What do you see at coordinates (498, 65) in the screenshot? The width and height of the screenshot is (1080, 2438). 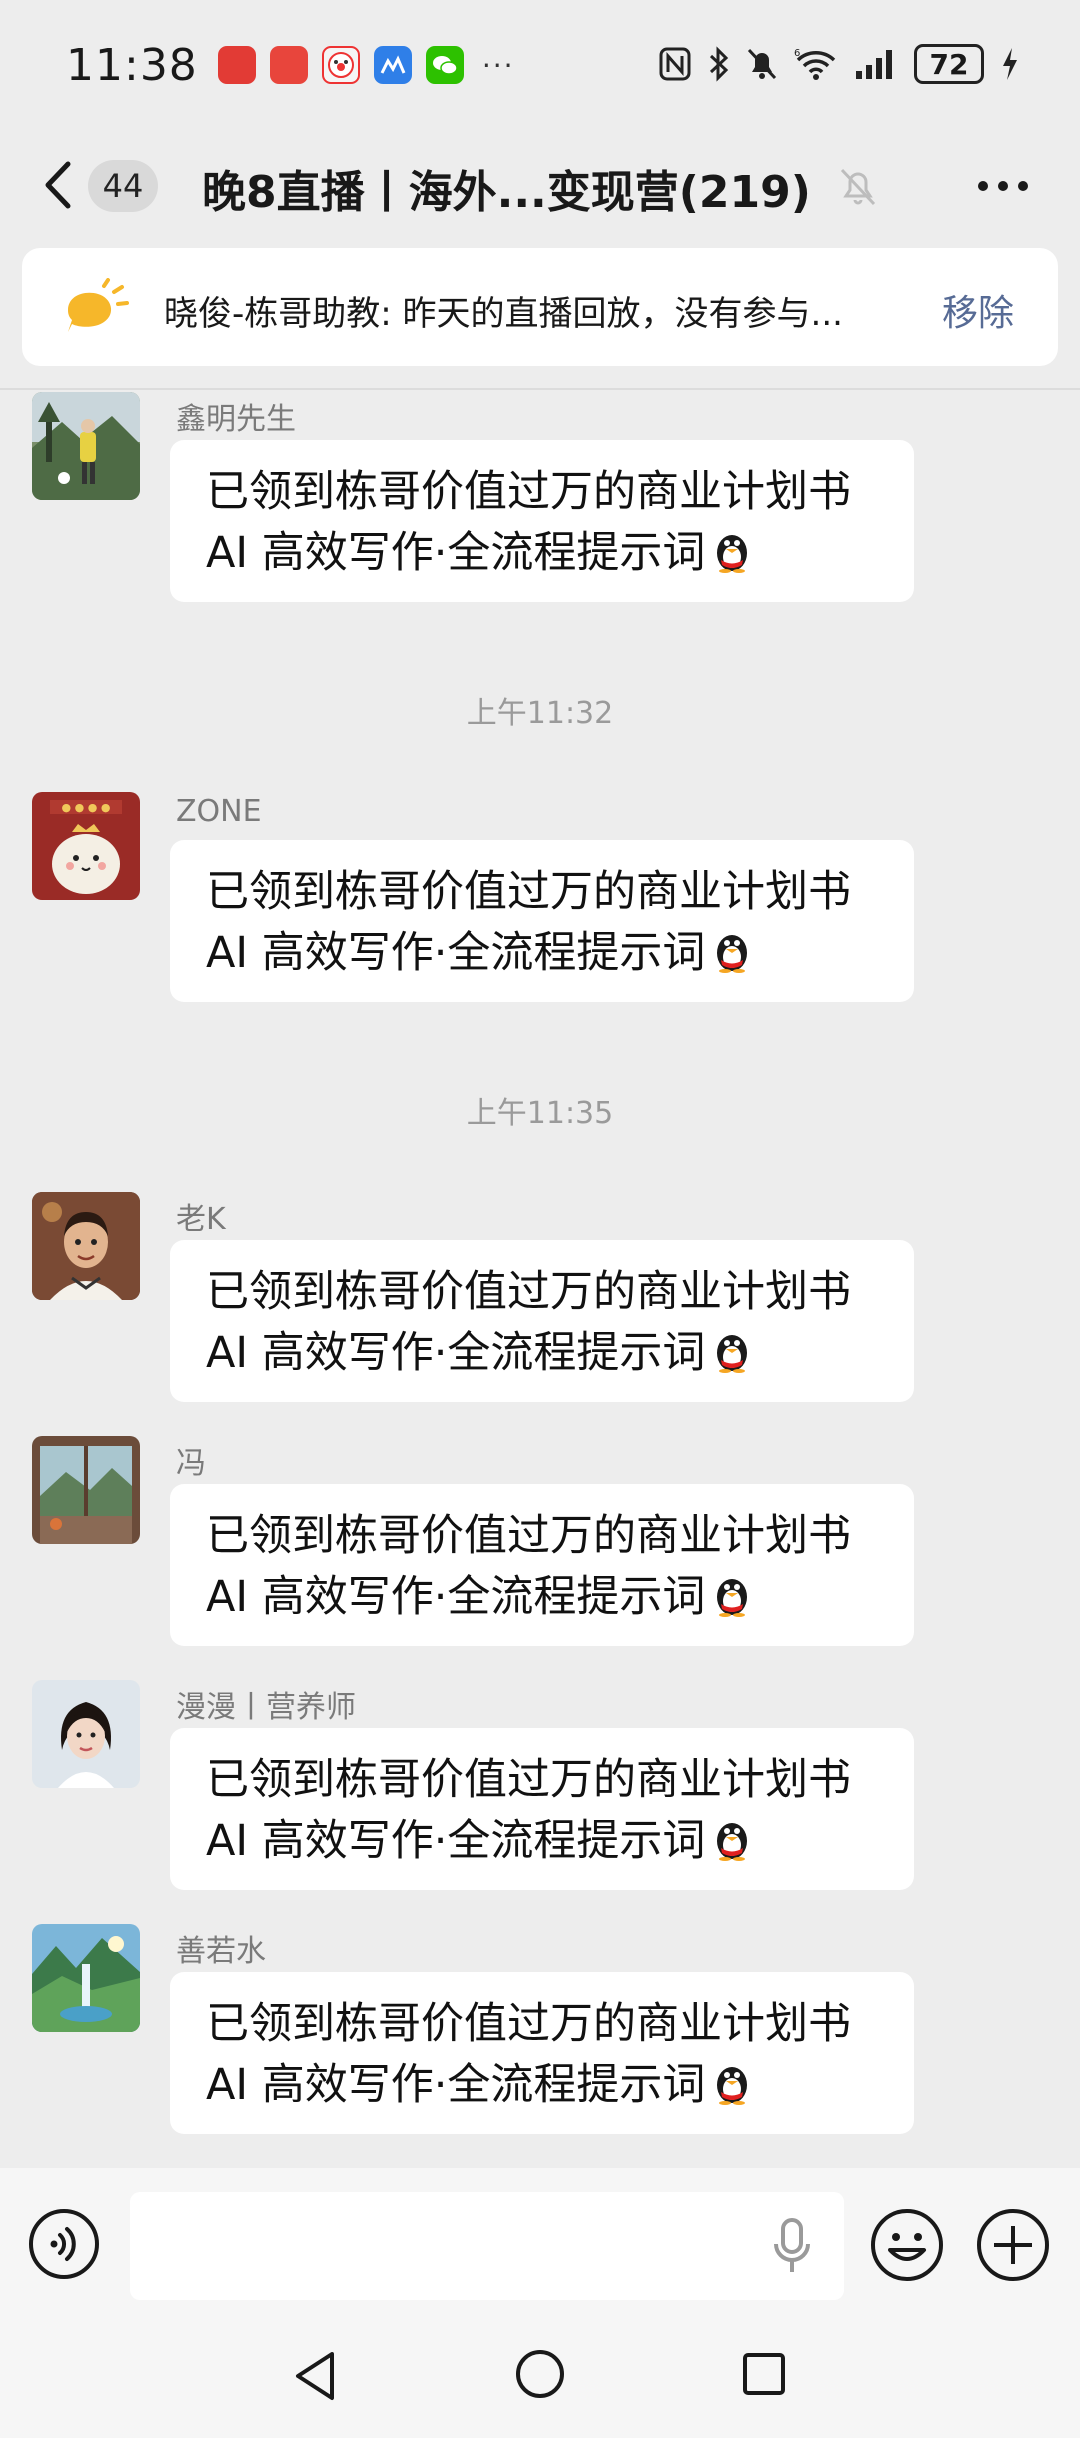 I see `more-notifications-icon: ···` at bounding box center [498, 65].